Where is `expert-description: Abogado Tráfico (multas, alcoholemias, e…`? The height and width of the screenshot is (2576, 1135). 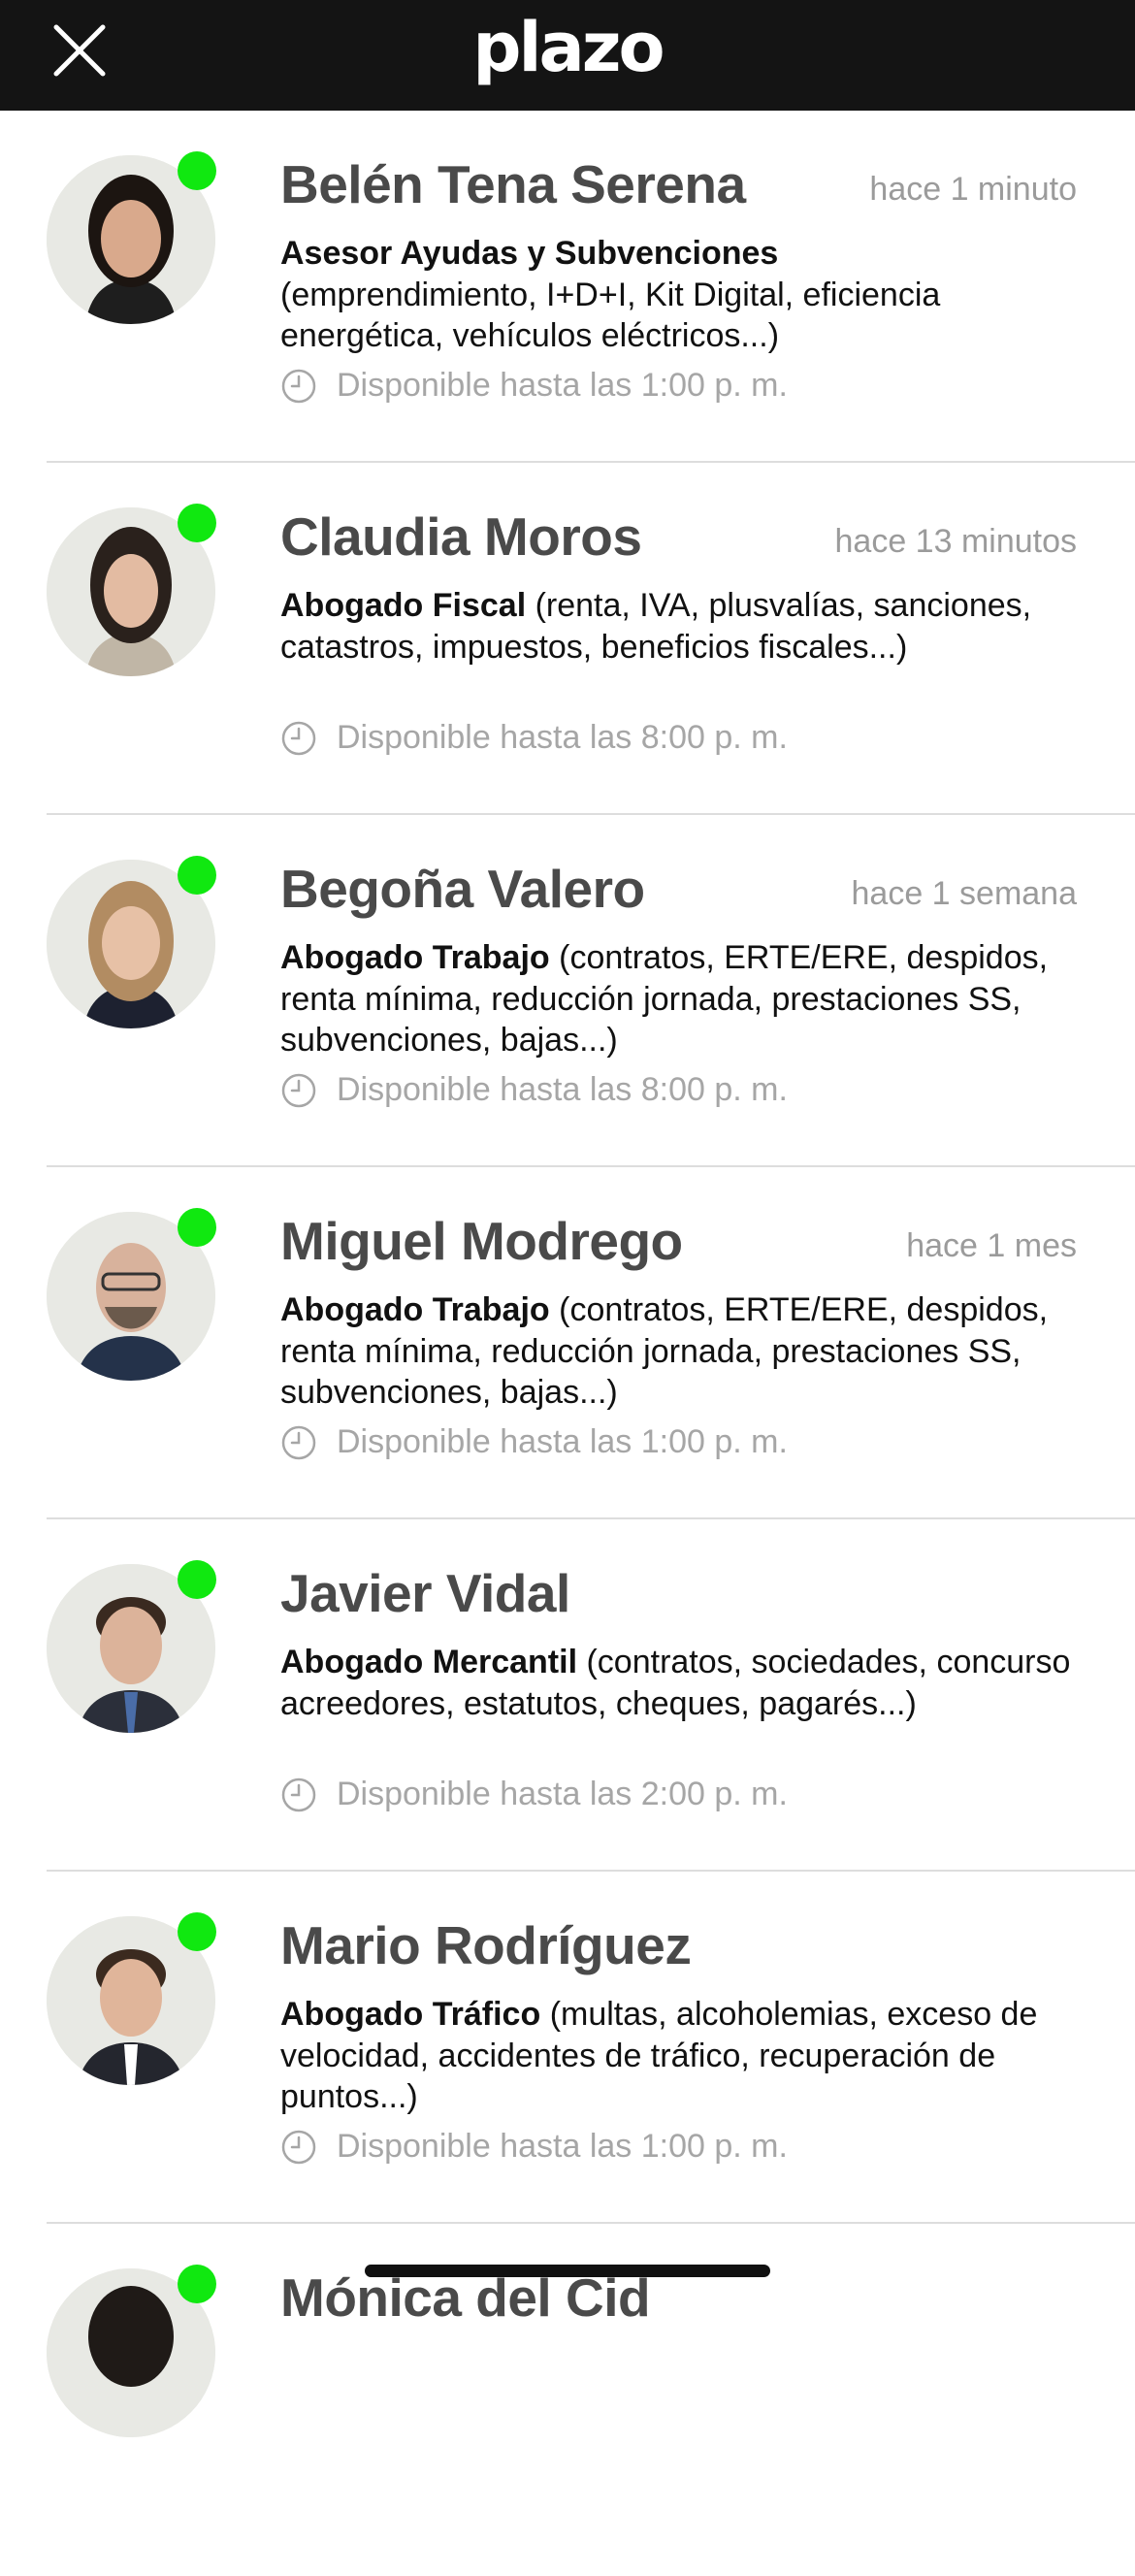 expert-description: Abogado Tráfico (multas, alcoholemias, e… is located at coordinates (687, 2056).